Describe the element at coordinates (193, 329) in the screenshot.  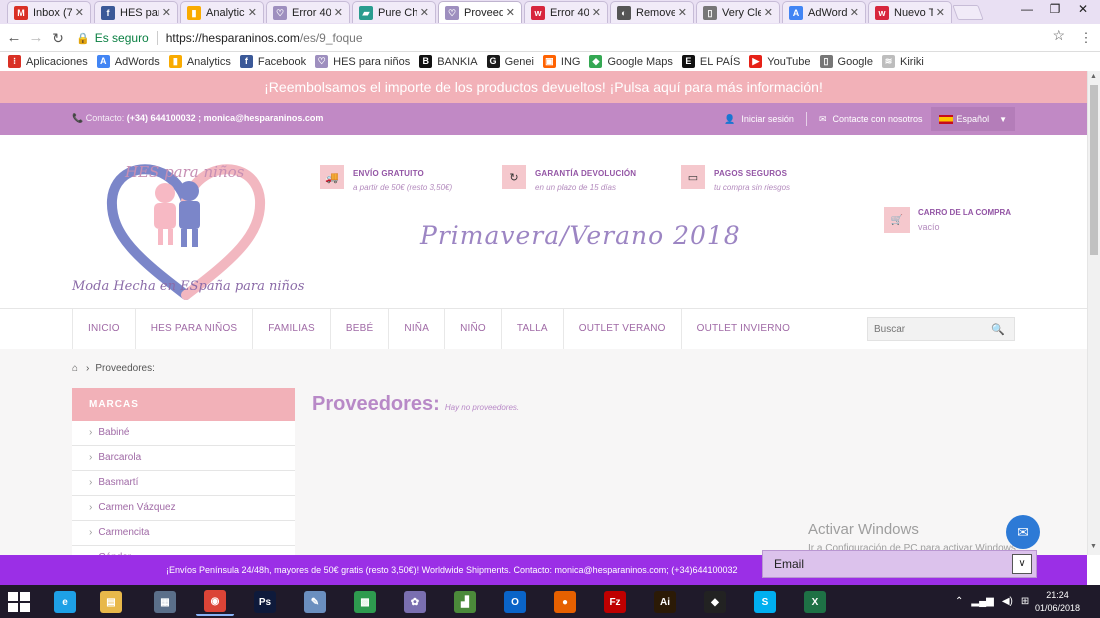
I see `menu-item: HES PARA NIÑOS` at that location.